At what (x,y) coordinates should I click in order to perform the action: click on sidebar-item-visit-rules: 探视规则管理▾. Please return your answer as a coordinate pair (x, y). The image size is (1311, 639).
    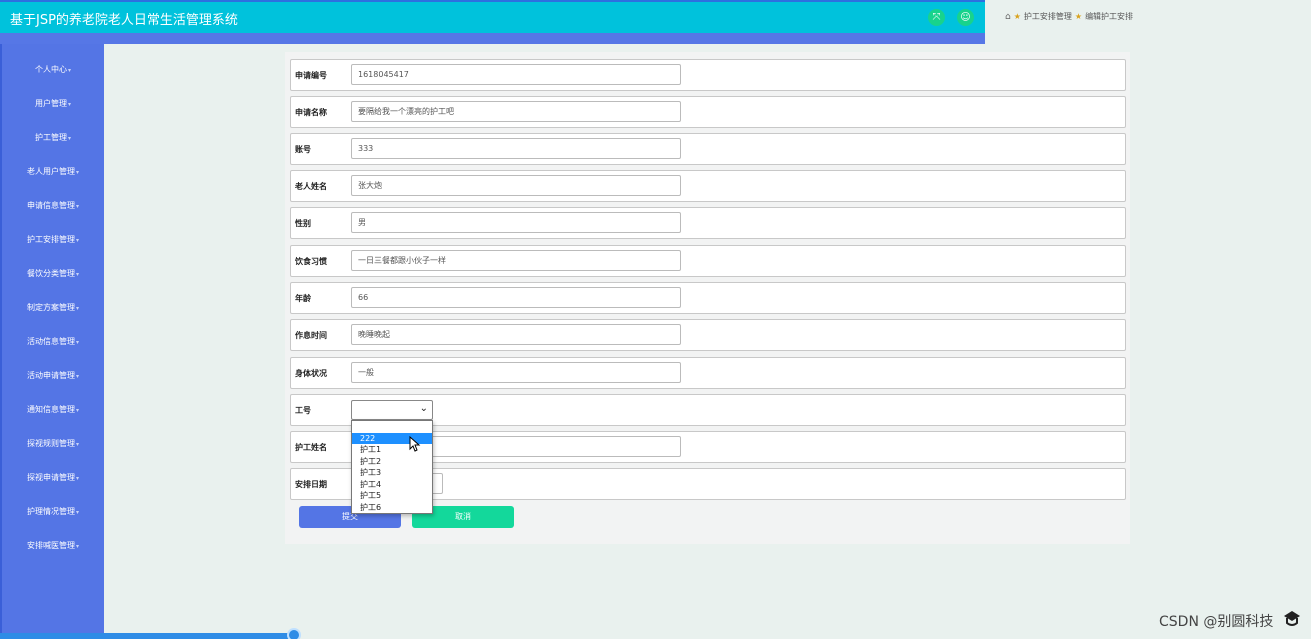
    Looking at the image, I should click on (53, 443).